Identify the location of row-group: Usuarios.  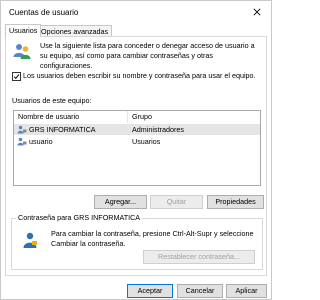
(146, 141).